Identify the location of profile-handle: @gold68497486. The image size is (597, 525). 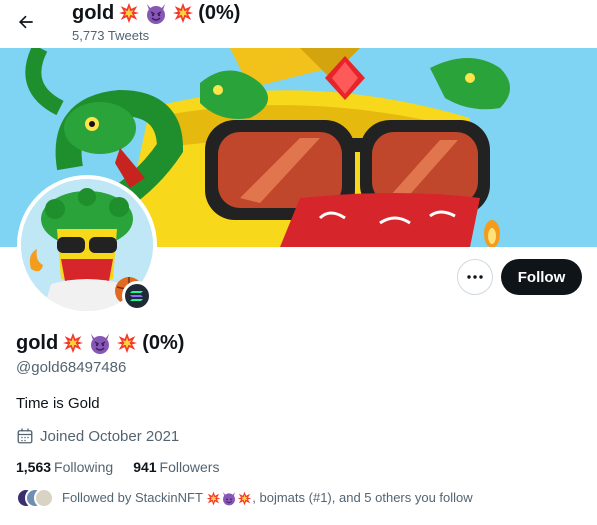
(71, 367).